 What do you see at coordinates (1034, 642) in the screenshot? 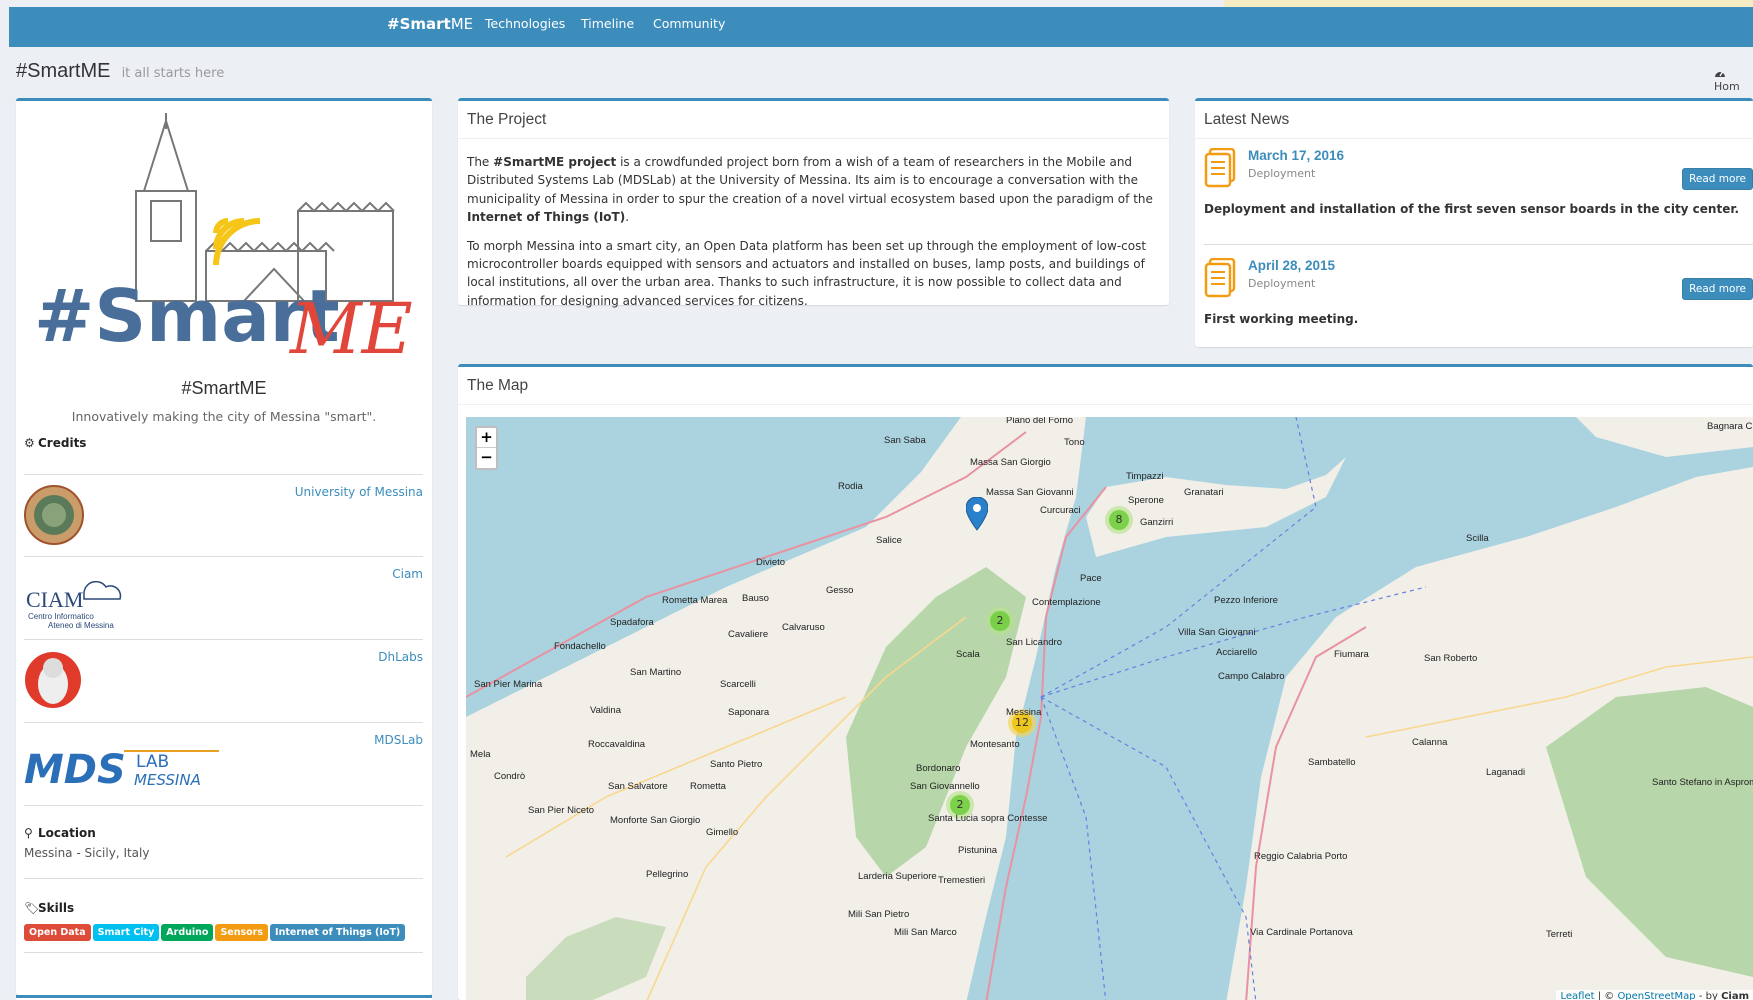
I see `map-place-label: San Licandro` at bounding box center [1034, 642].